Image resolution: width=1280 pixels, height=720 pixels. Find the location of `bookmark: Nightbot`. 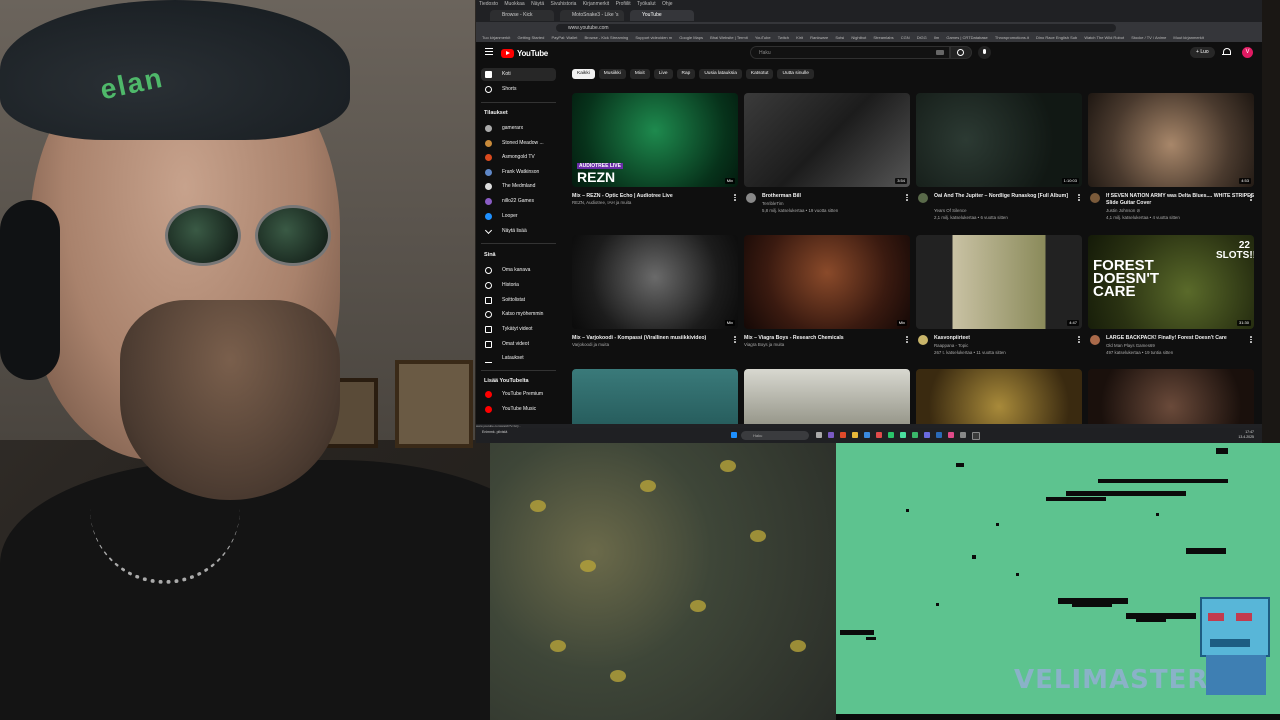

bookmark: Nightbot is located at coordinates (858, 37).